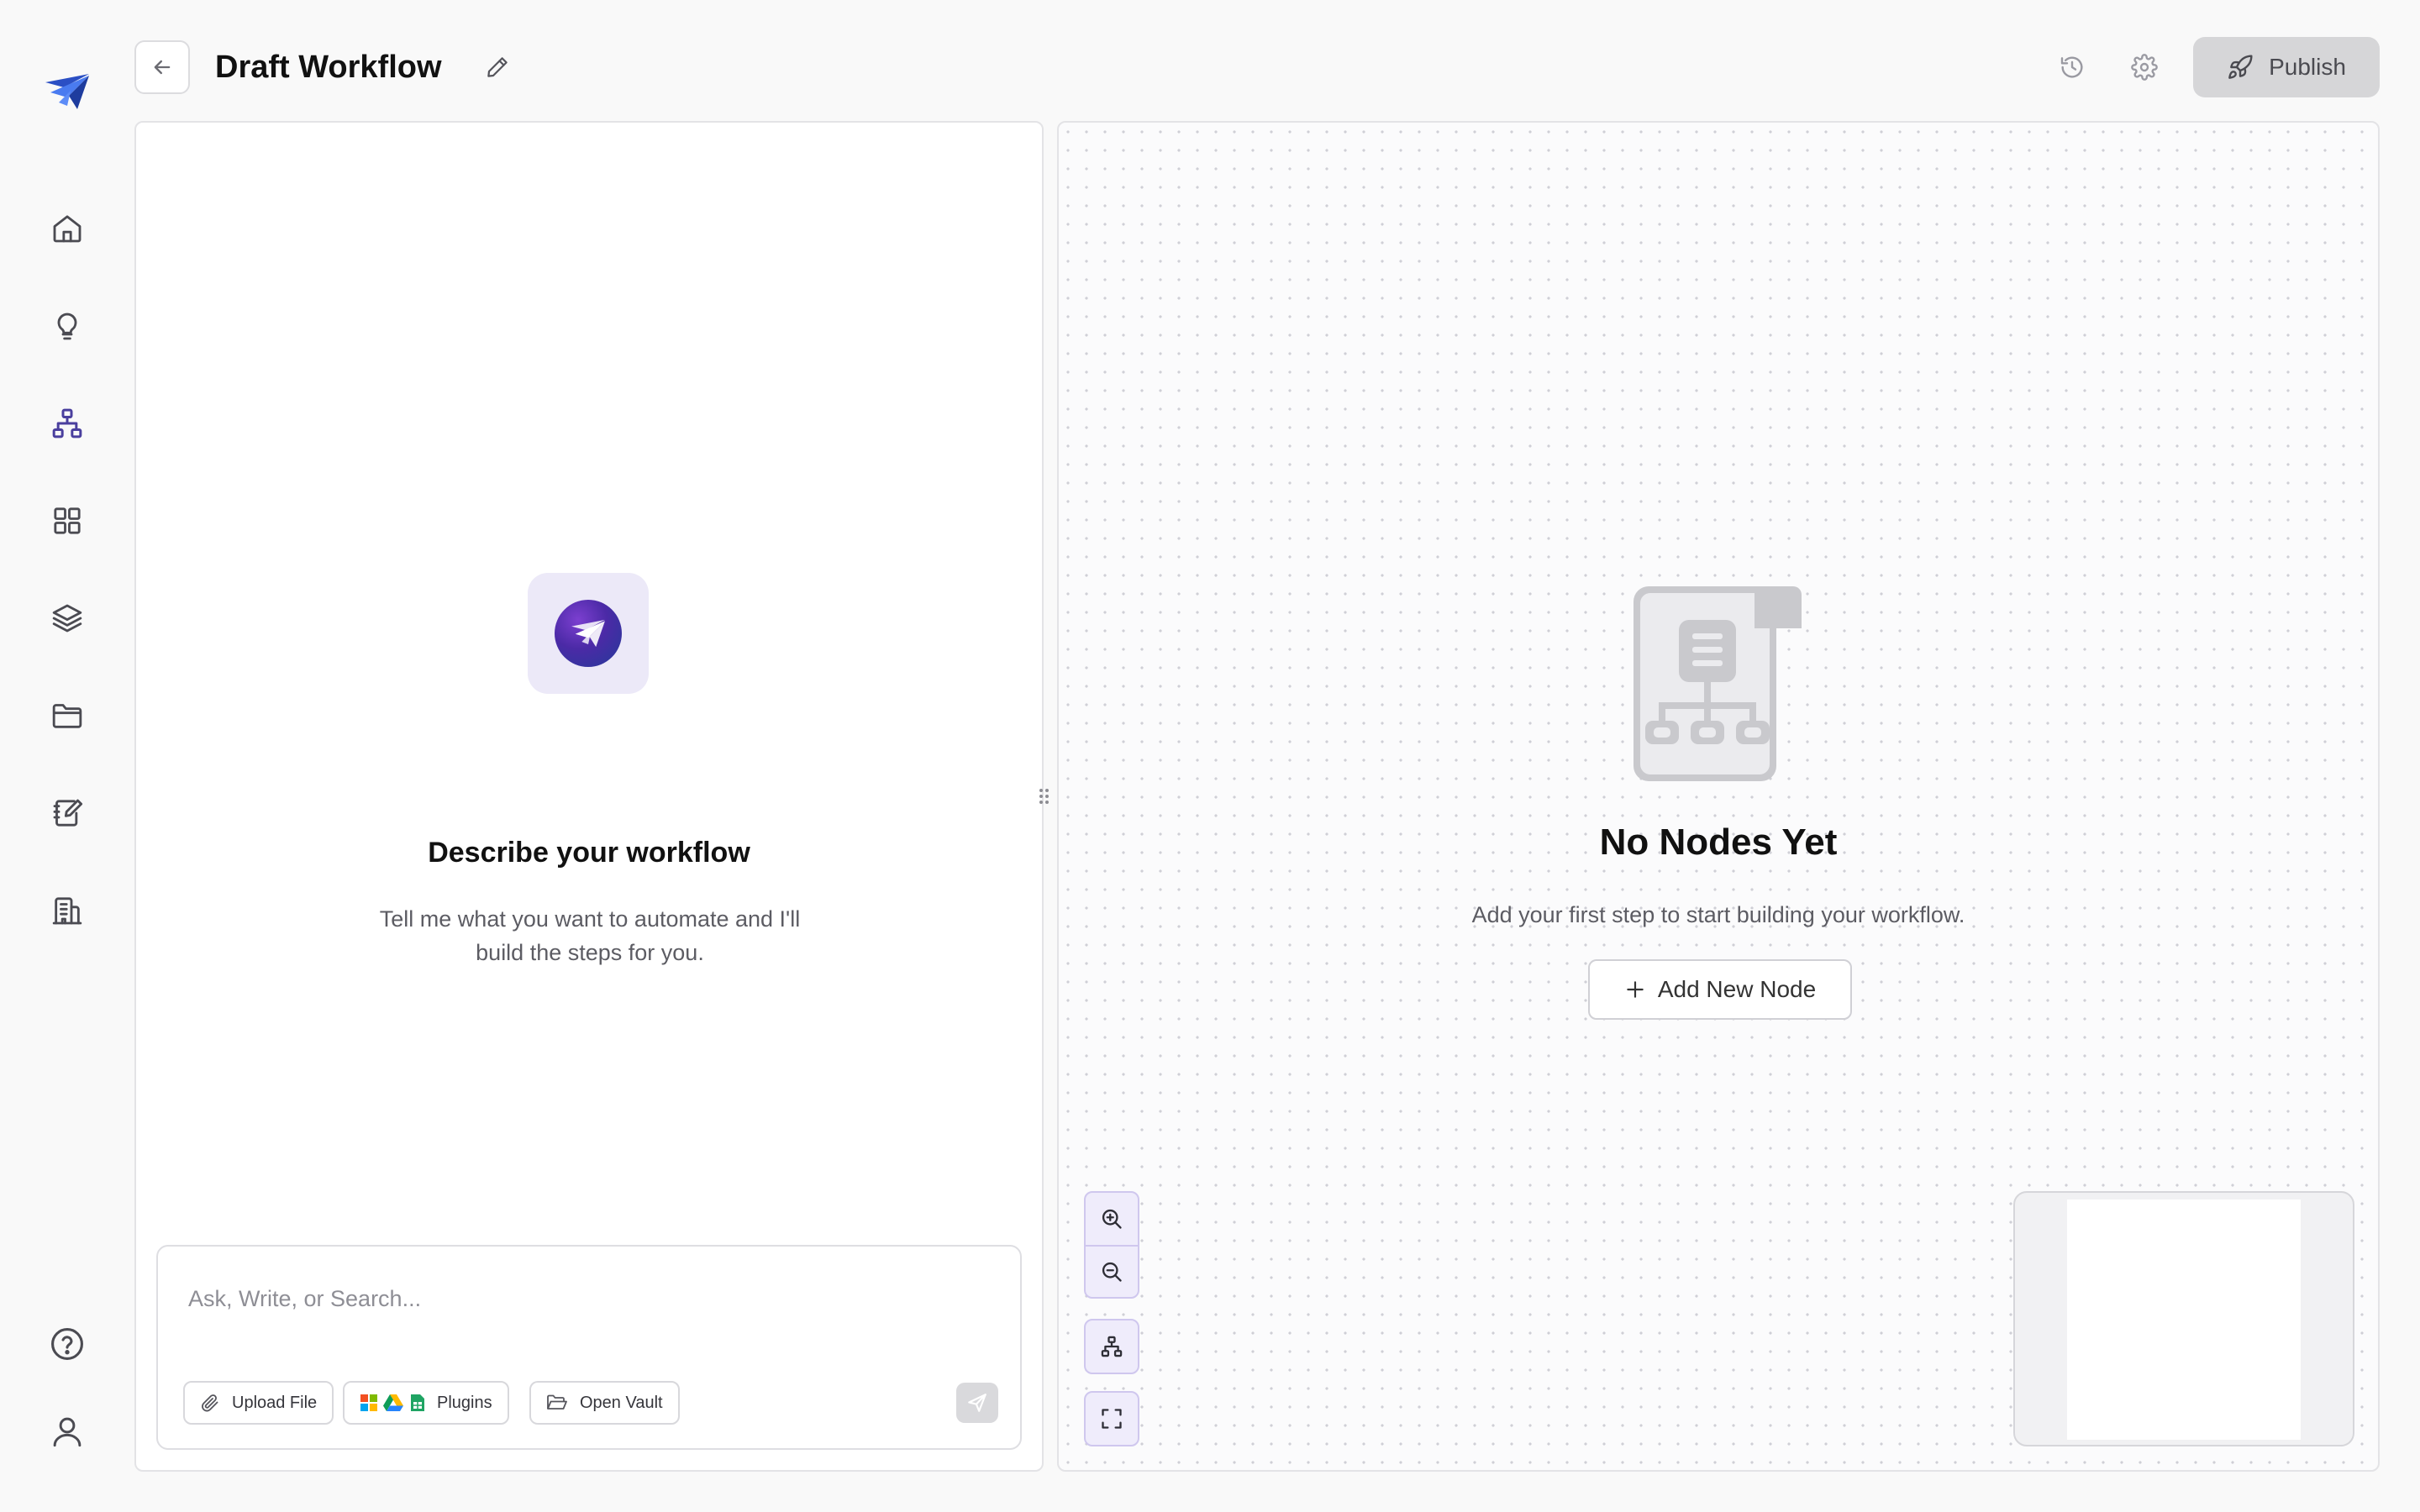  Describe the element at coordinates (589, 853) in the screenshot. I see `chat-heading: Describe your workflow` at that location.